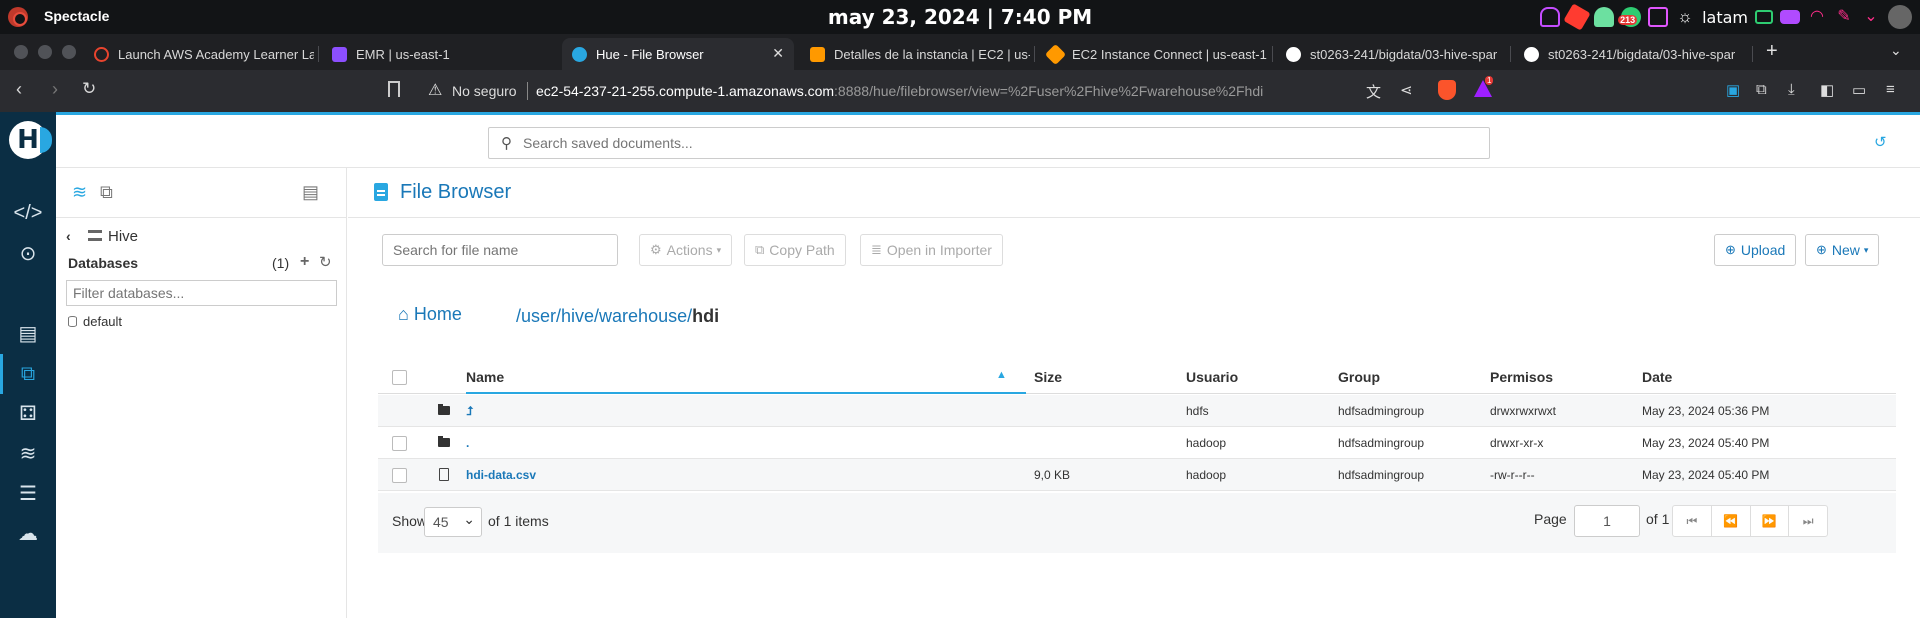  Describe the element at coordinates (1447, 90) in the screenshot. I see `brave-shields-icon` at that location.